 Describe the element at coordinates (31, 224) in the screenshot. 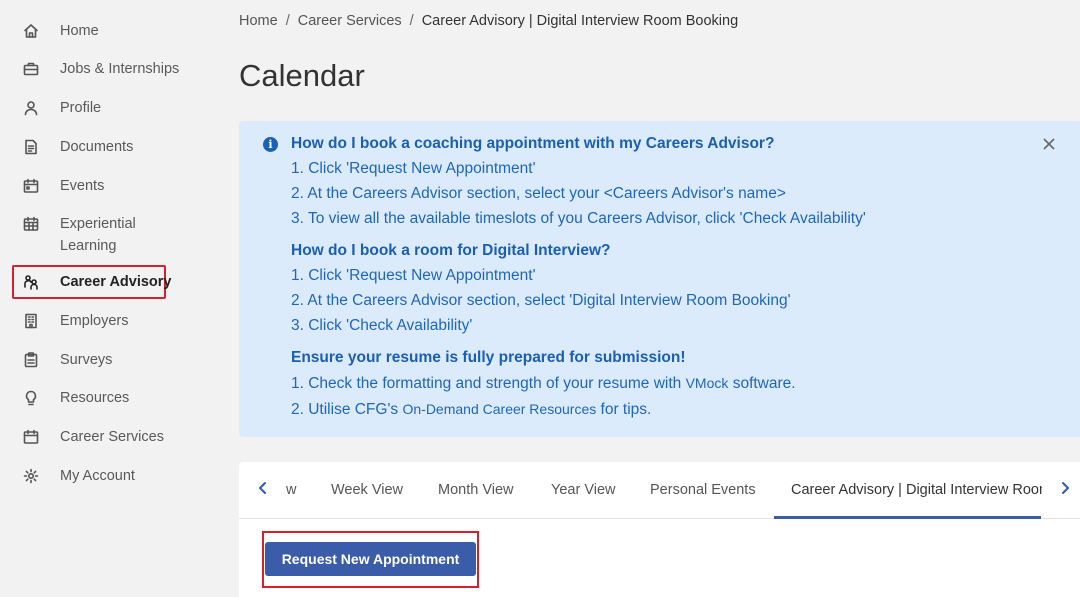

I see `calendar-grid-icon` at that location.